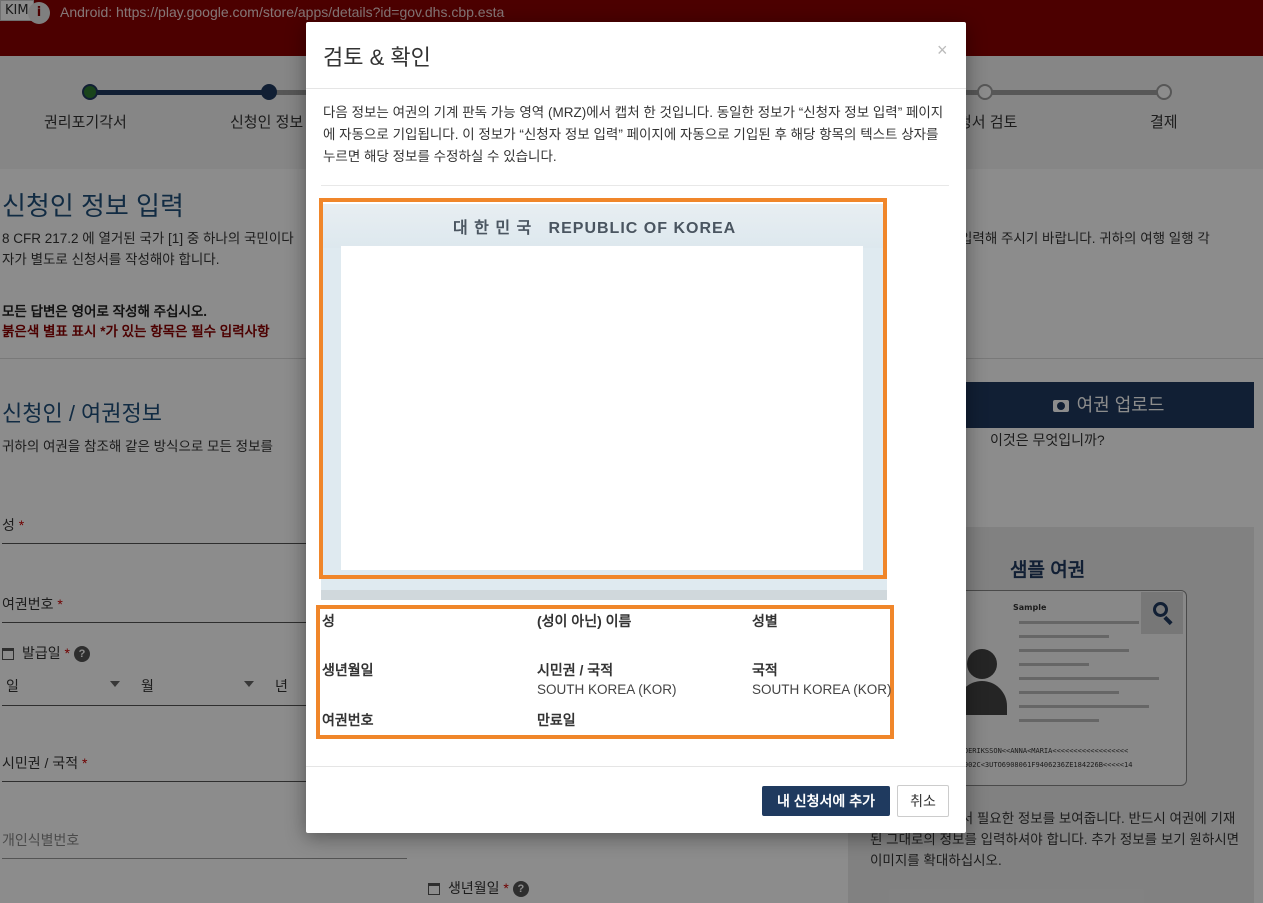 The image size is (1263, 903). Describe the element at coordinates (636, 88) in the screenshot. I see `modal-header-divider` at that location.